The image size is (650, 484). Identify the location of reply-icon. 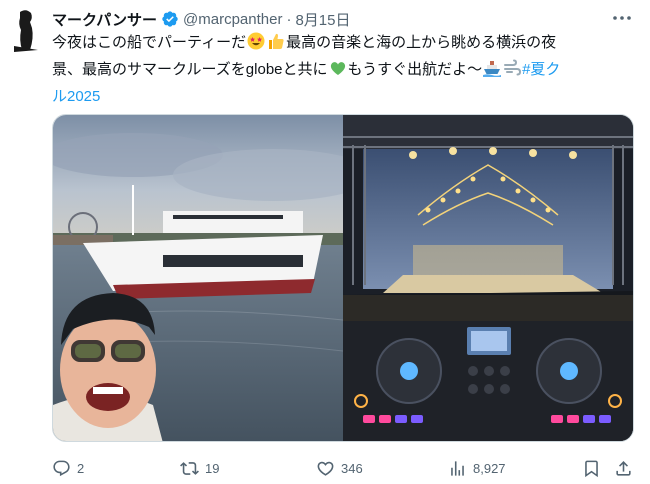
(61, 468).